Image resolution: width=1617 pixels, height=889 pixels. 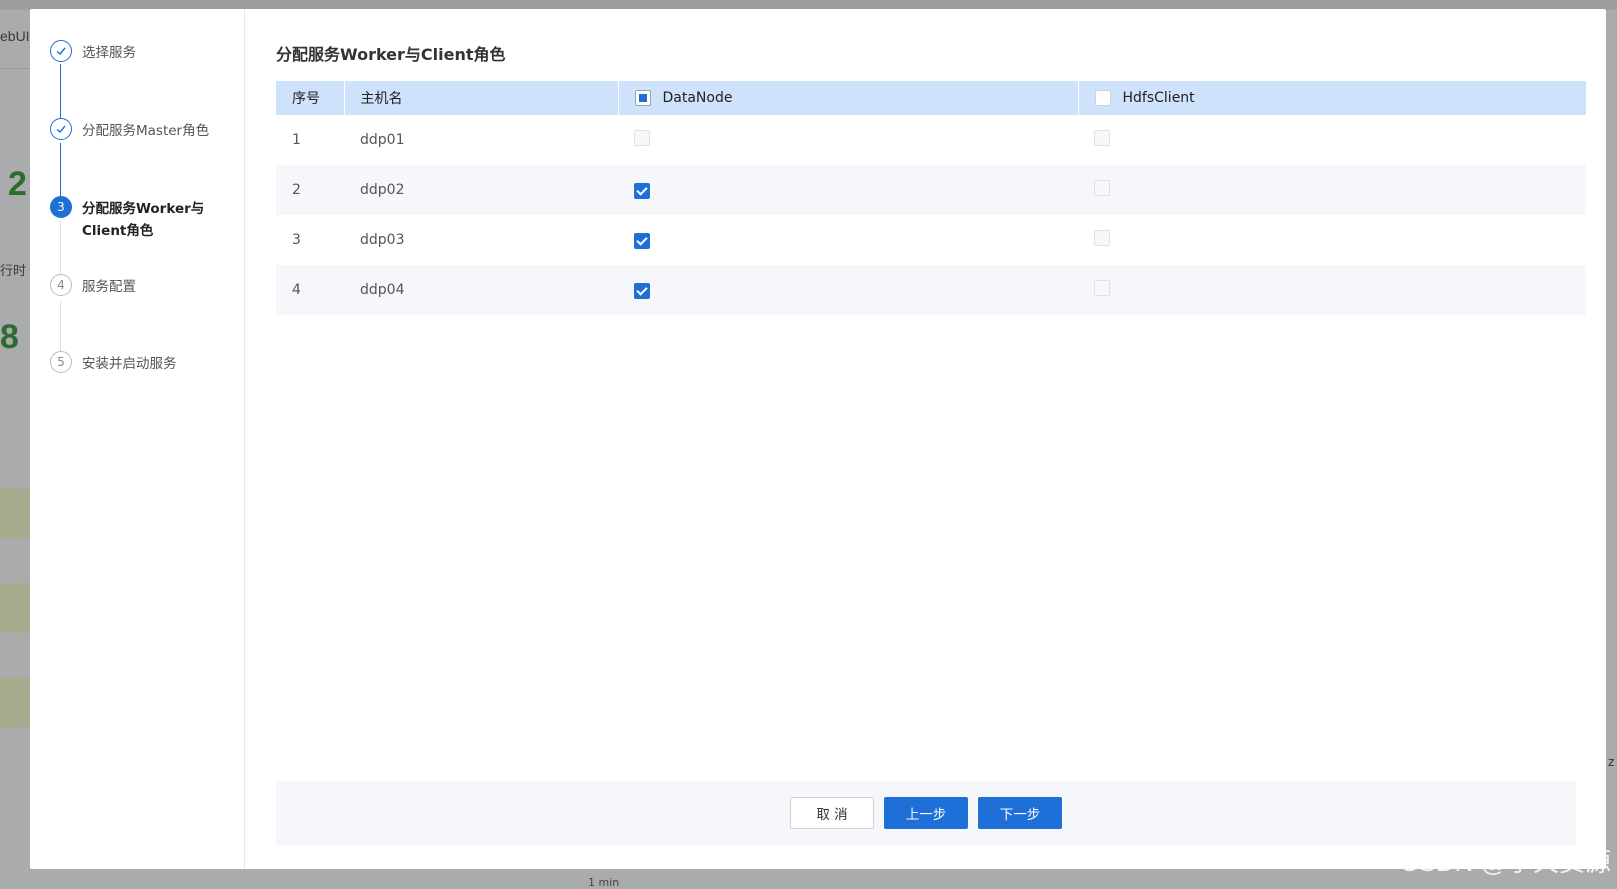 I want to click on column-header-label: HdfsClient, so click(x=1158, y=98).